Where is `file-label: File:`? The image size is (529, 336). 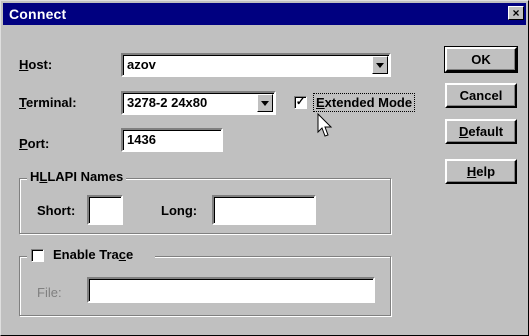 file-label: File: is located at coordinates (49, 292).